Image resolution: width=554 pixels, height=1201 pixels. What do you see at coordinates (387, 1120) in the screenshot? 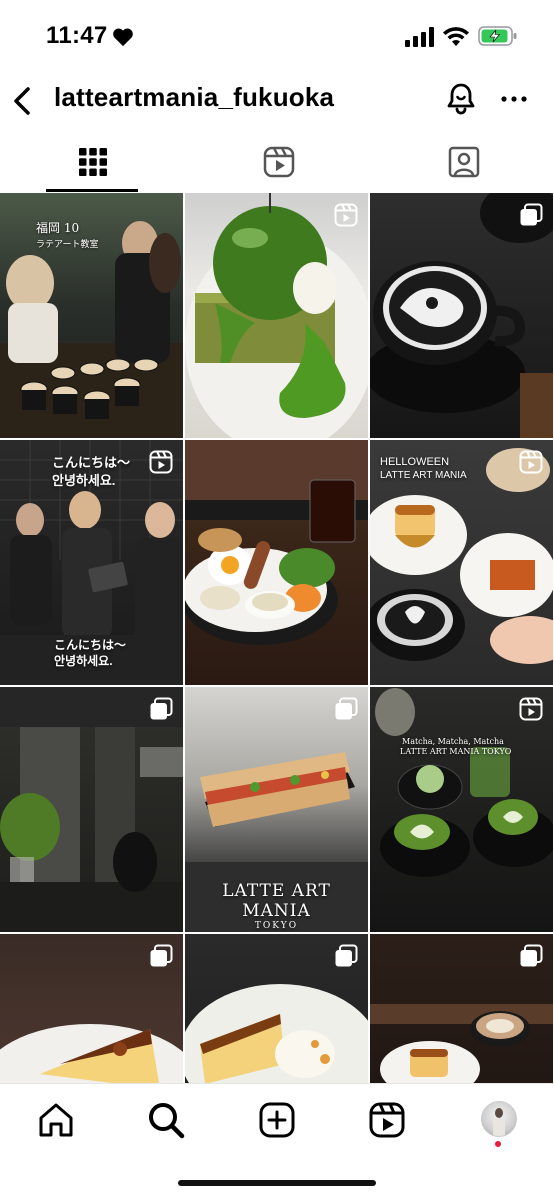
I see `reels-nav-icon` at bounding box center [387, 1120].